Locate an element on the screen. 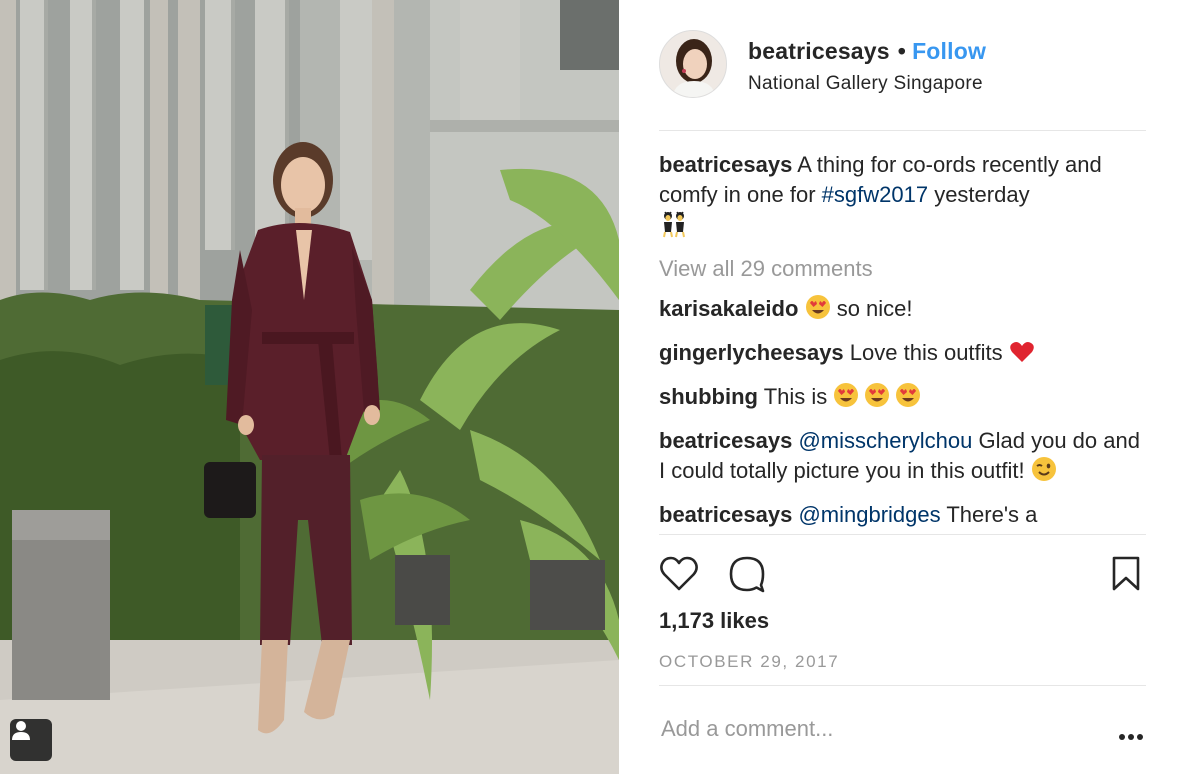  more-options-button is located at coordinates (1131, 737).